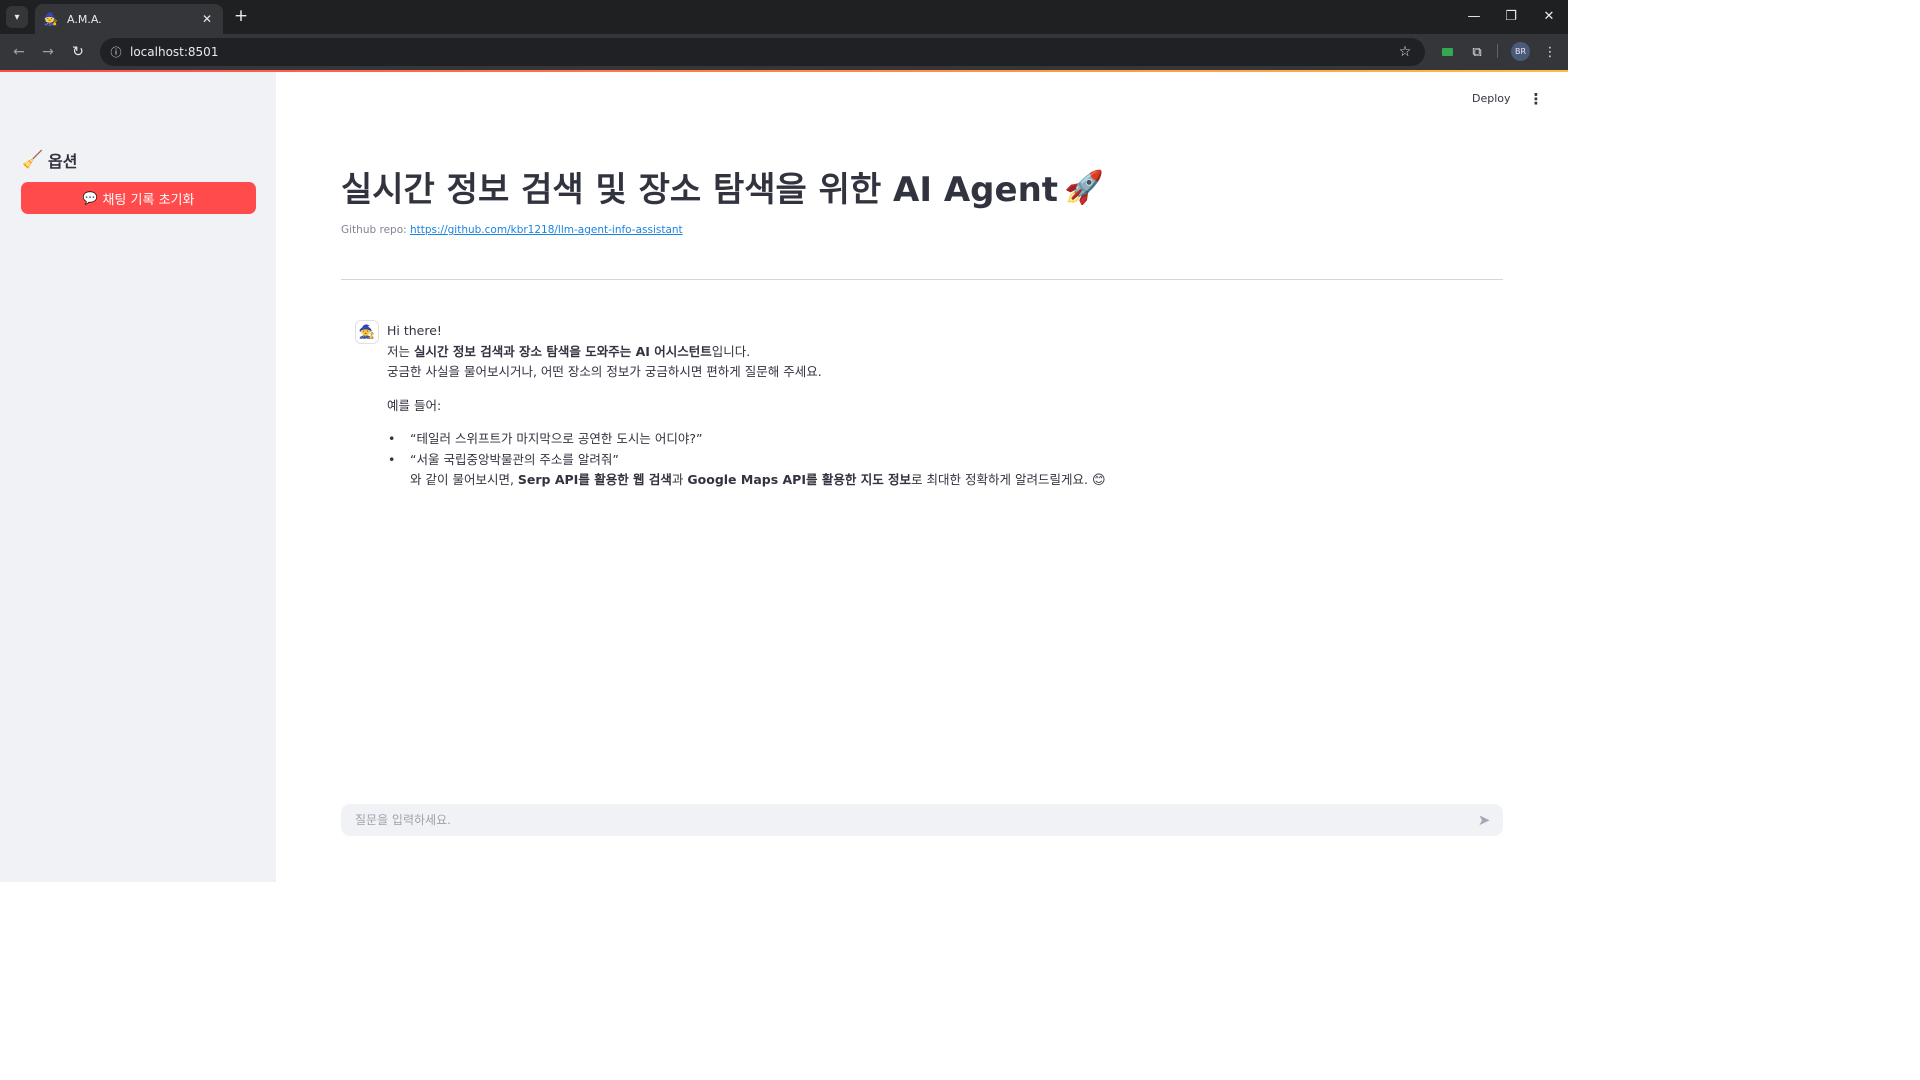 The image size is (1920, 1080). What do you see at coordinates (1511, 16) in the screenshot?
I see `restore-icon: ❐` at bounding box center [1511, 16].